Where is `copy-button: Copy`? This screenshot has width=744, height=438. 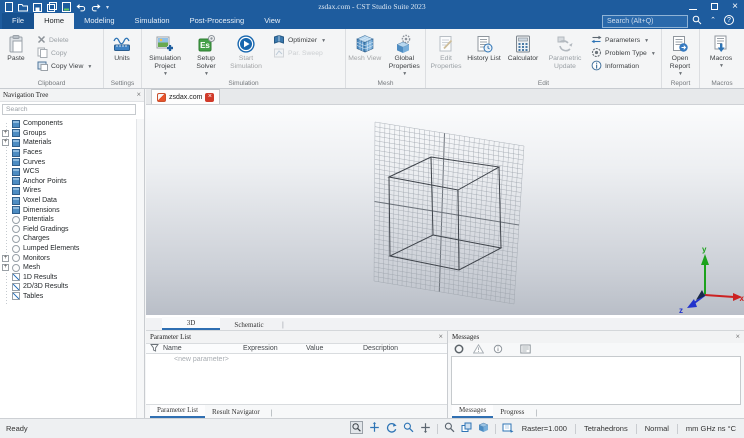
copy-button: Copy is located at coordinates (67, 53).